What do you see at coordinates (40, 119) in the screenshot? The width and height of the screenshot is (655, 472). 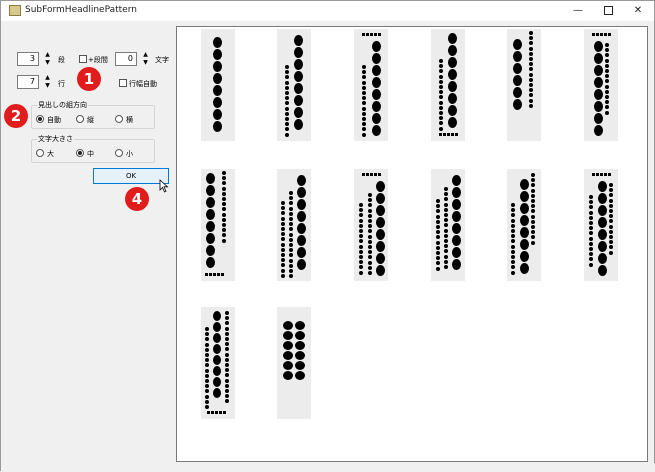 I see `direction-auto-radio` at bounding box center [40, 119].